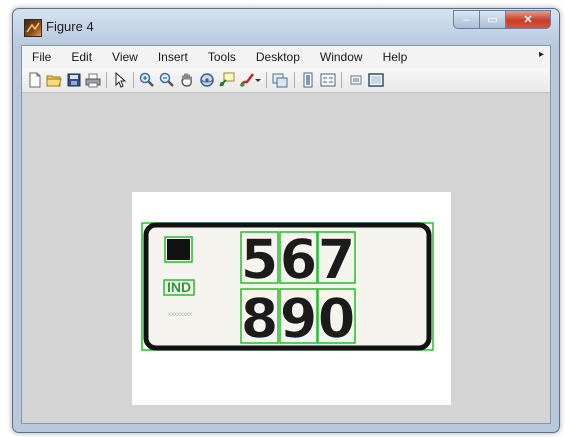 This screenshot has width=572, height=437. I want to click on colorbar-icon, so click(308, 80).